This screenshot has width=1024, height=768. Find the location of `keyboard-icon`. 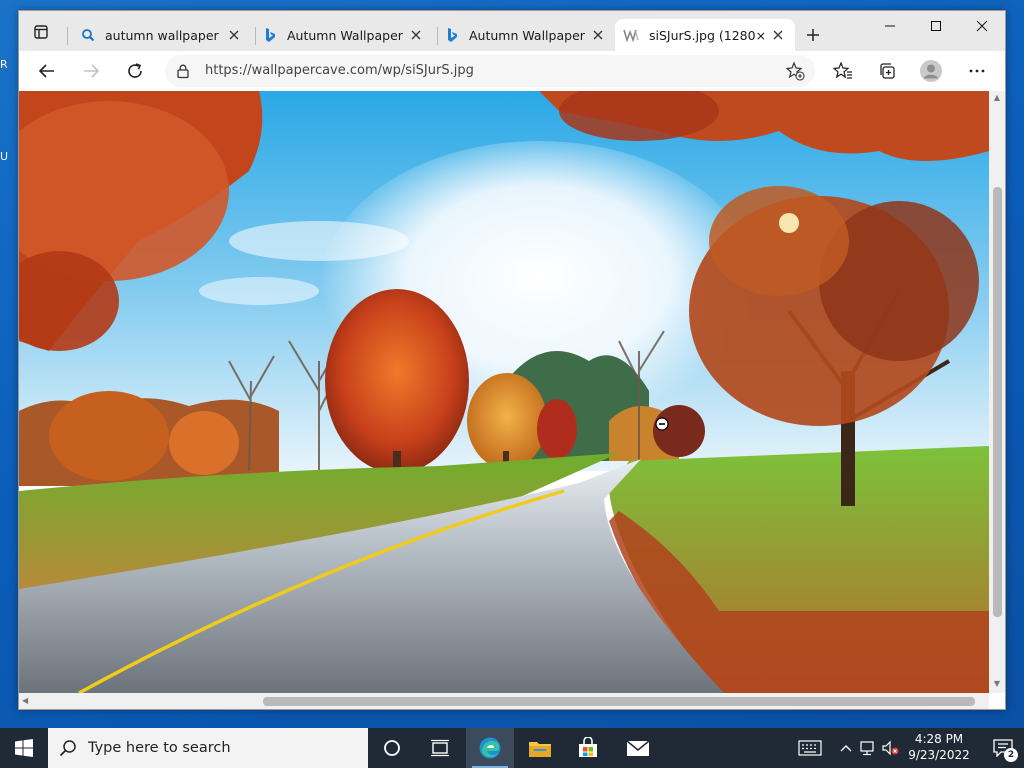

keyboard-icon is located at coordinates (810, 748).